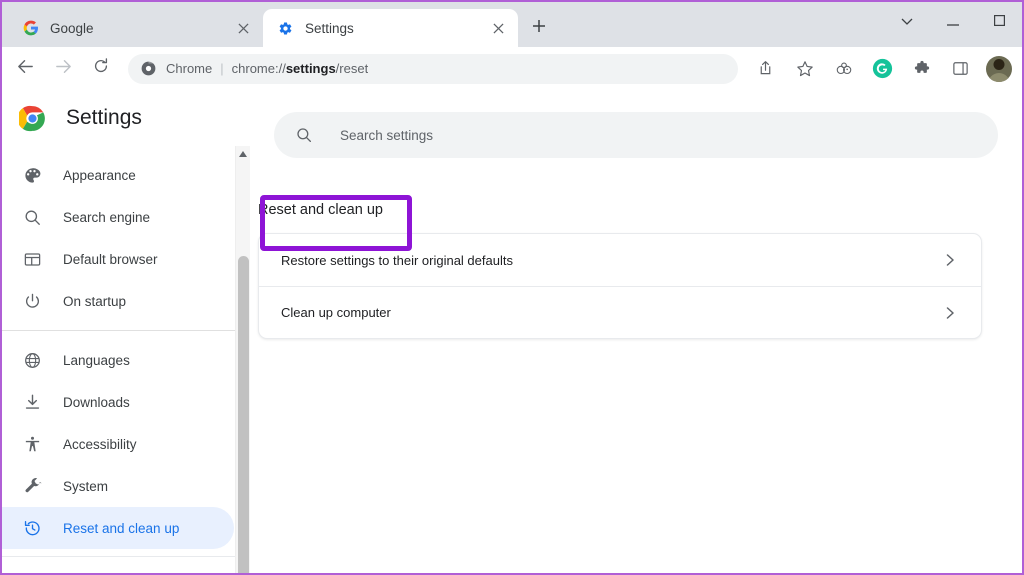 The width and height of the screenshot is (1024, 575). I want to click on sidebar-item-label: Languages, so click(96, 360).